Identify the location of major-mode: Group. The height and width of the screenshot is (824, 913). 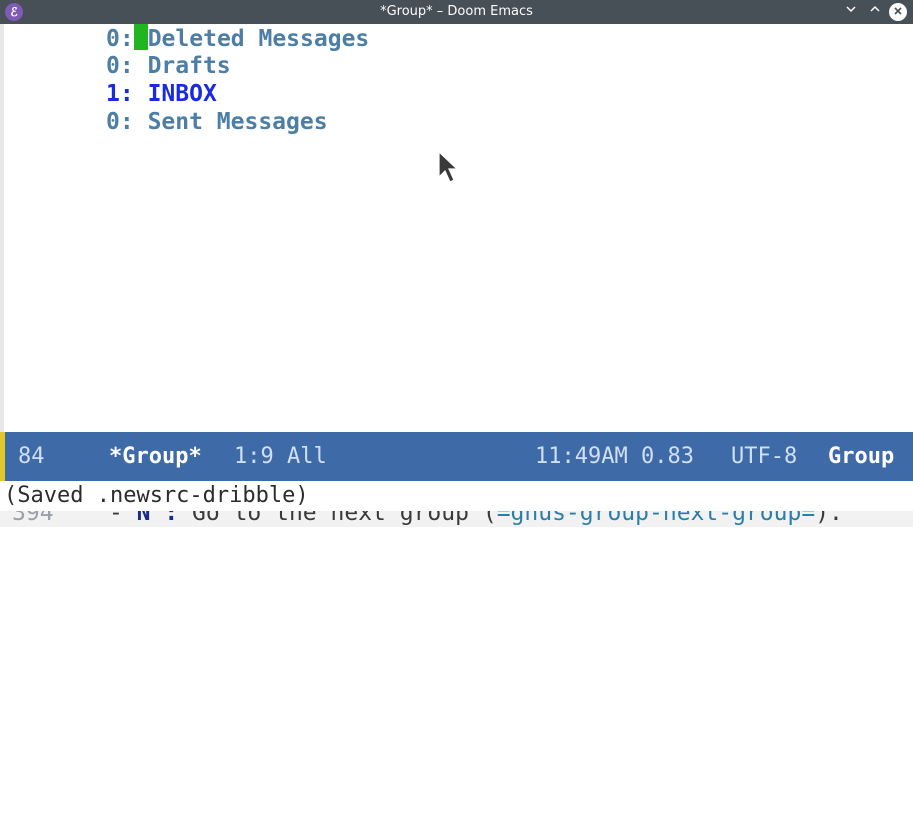
(861, 456).